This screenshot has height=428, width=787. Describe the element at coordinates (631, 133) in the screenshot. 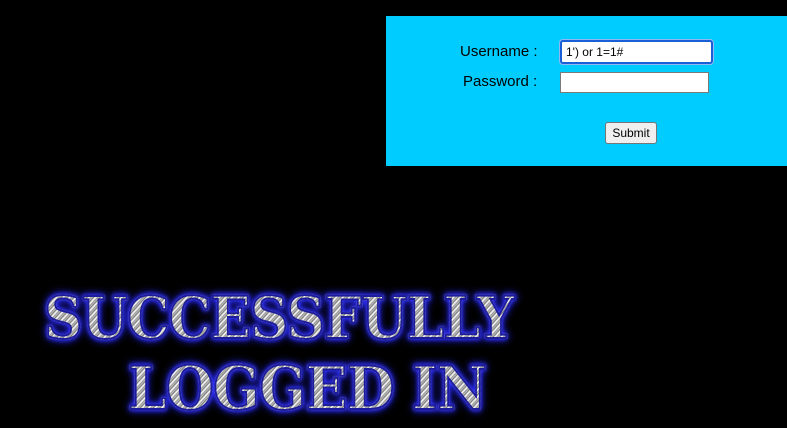

I see `submit-button: Submit` at that location.